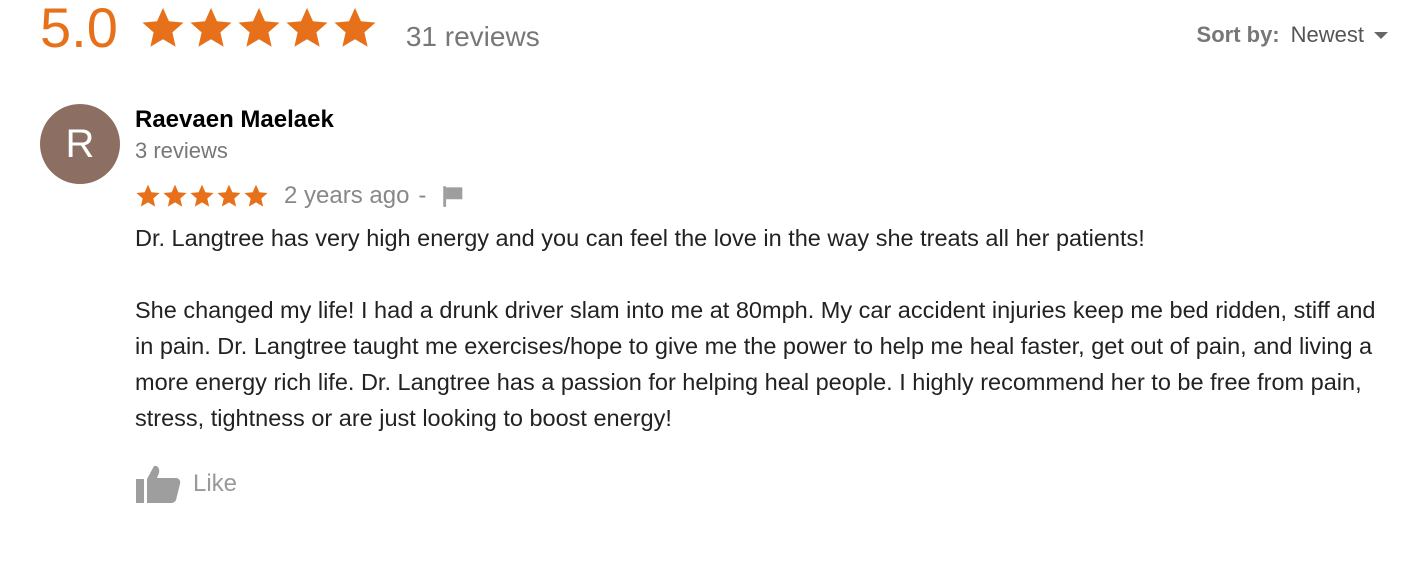 The image size is (1410, 568). Describe the element at coordinates (1327, 35) in the screenshot. I see `sort-value: Newest` at that location.